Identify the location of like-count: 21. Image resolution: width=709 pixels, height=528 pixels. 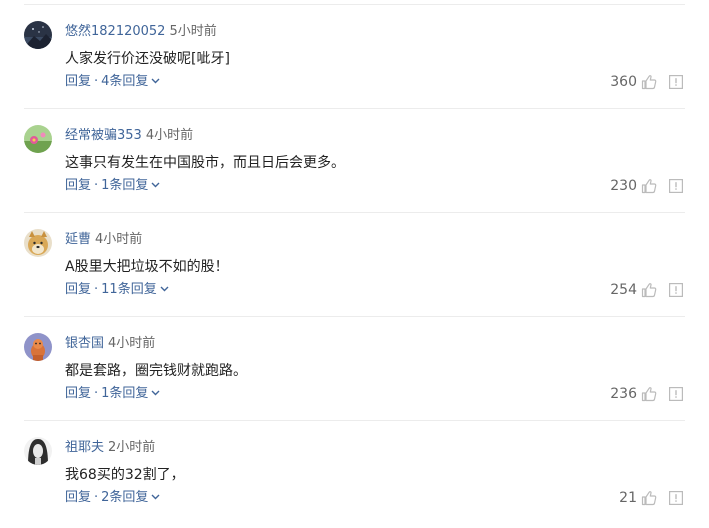
(628, 498).